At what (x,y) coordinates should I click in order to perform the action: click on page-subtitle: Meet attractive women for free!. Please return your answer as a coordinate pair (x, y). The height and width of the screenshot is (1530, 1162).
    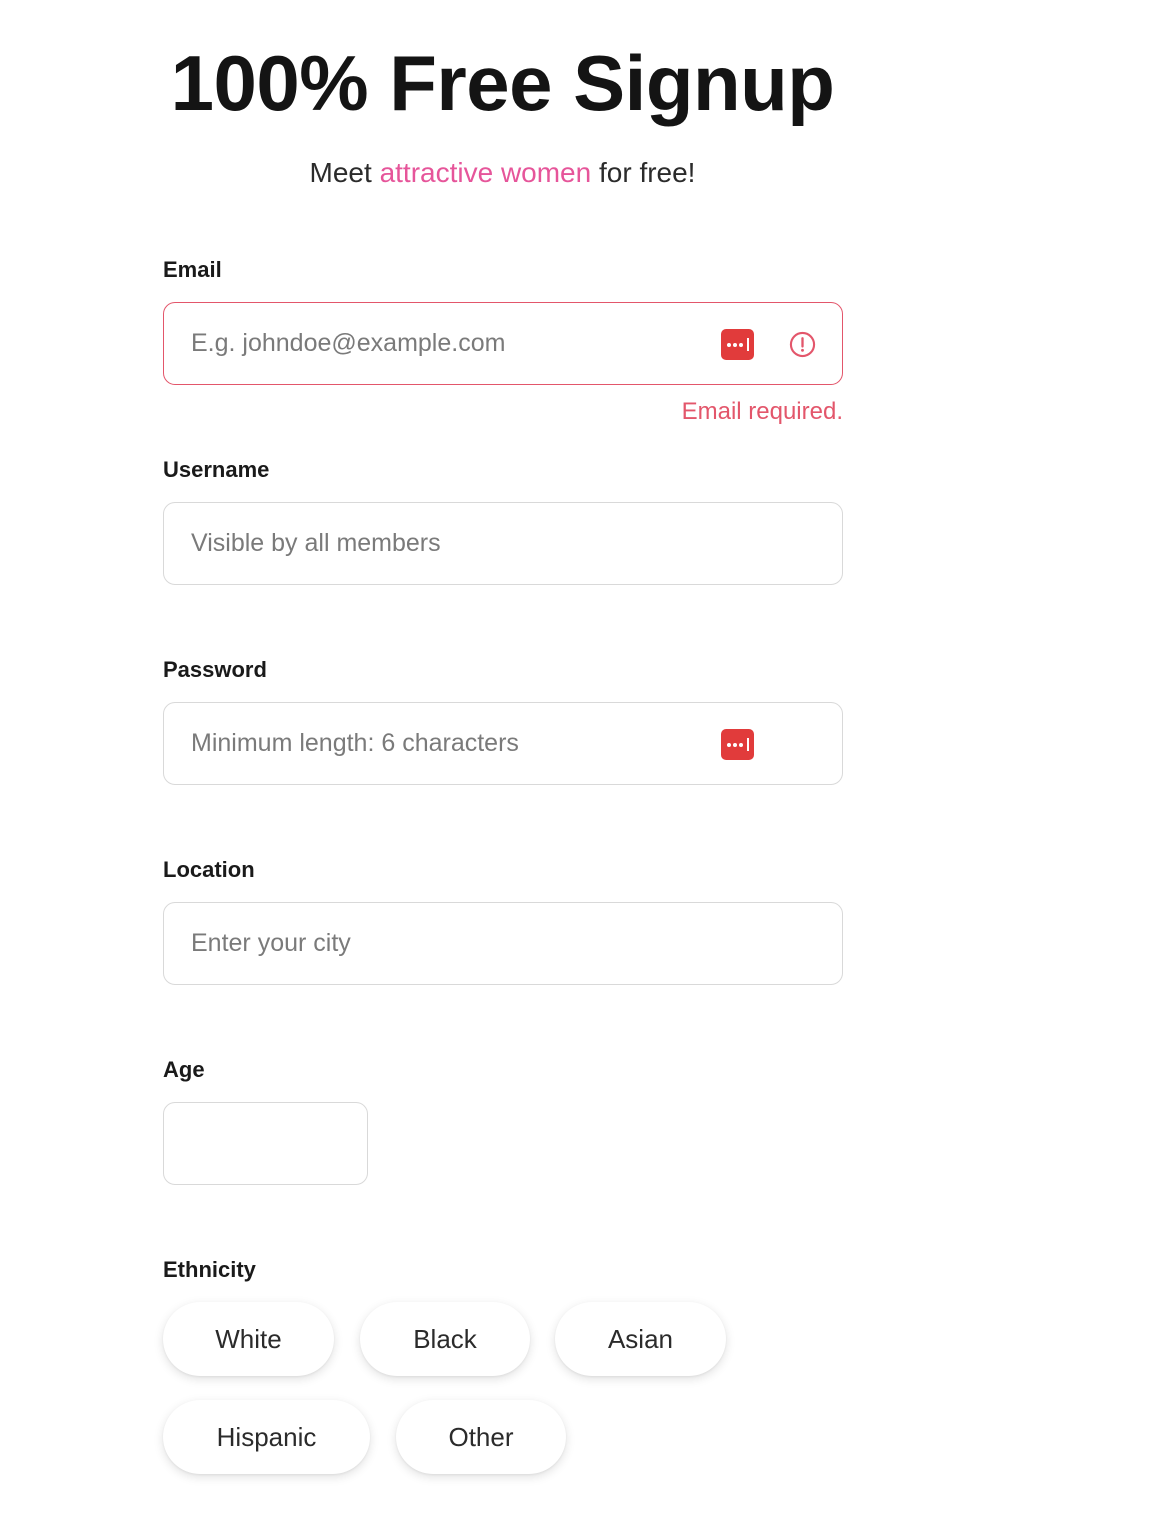
    Looking at the image, I should click on (502, 173).